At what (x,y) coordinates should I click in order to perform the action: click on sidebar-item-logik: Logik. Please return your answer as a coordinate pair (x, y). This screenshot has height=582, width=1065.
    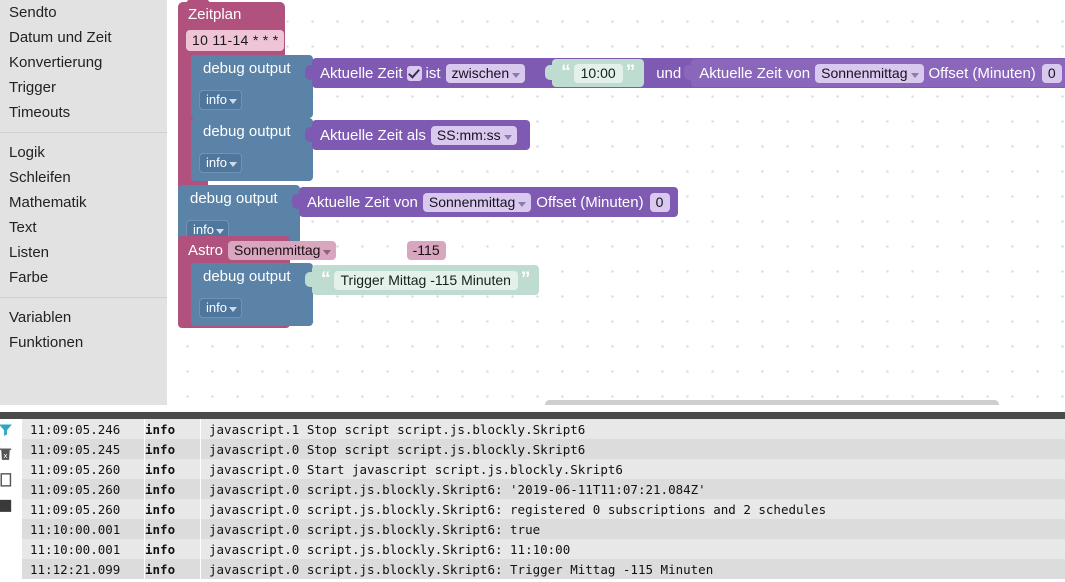
    Looking at the image, I should click on (83, 152).